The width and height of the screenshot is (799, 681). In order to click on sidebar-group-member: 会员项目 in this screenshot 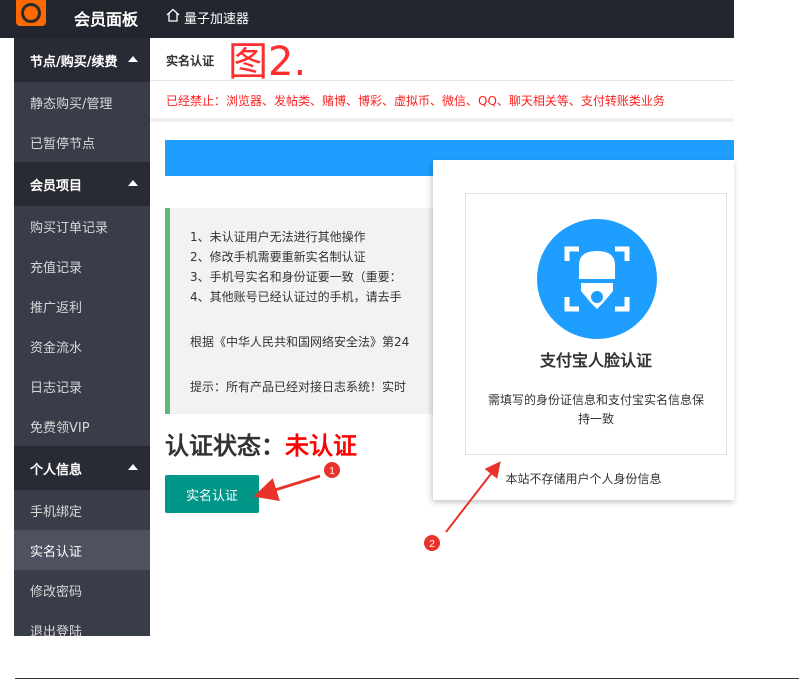, I will do `click(82, 184)`.